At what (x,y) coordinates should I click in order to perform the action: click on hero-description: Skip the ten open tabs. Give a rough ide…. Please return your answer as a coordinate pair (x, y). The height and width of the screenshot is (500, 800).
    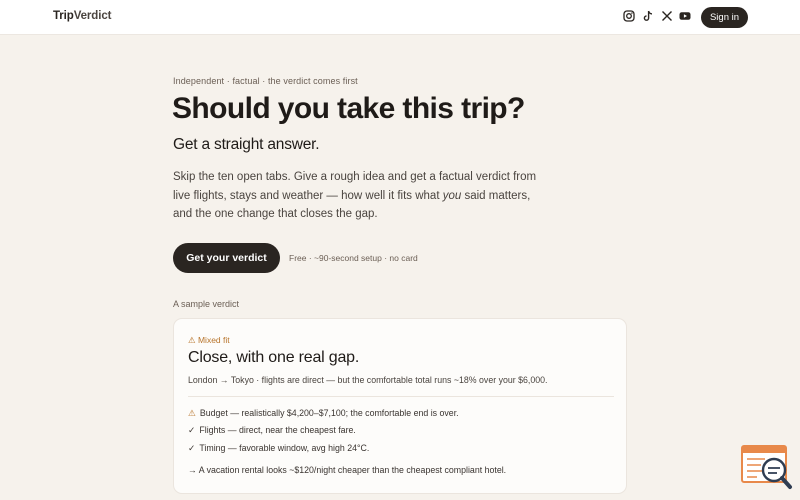
    Looking at the image, I should click on (358, 196).